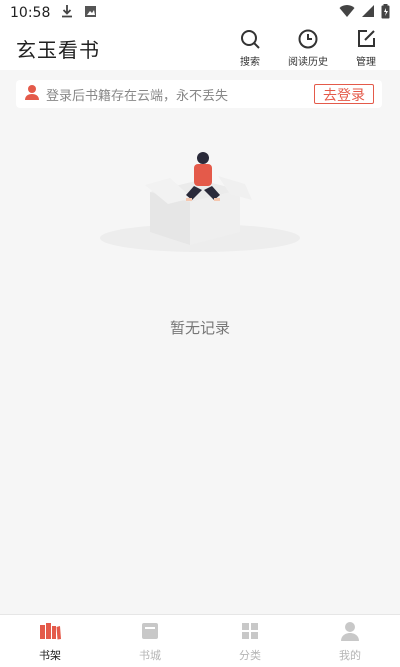 Image resolution: width=400 pixels, height=667 pixels. What do you see at coordinates (350, 633) in the screenshot?
I see `profile-icon` at bounding box center [350, 633].